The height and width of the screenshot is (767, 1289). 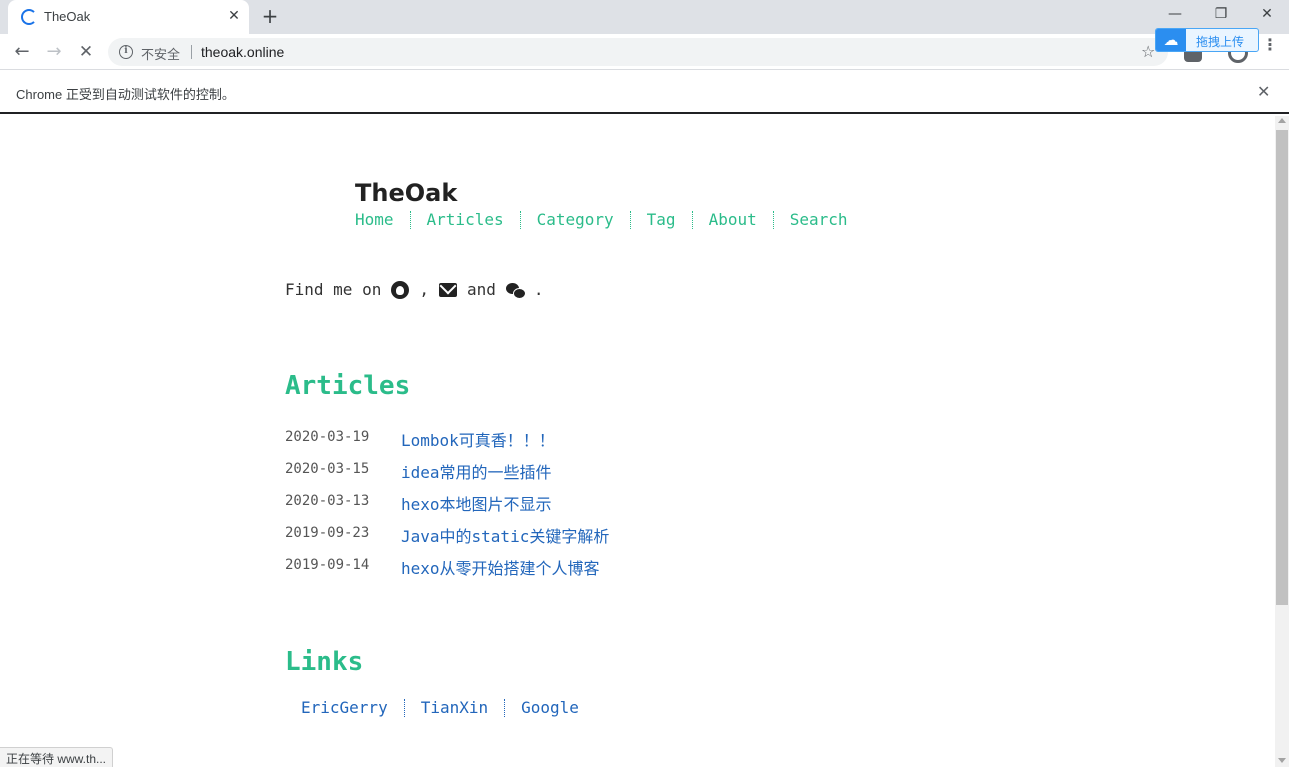 What do you see at coordinates (574, 220) in the screenshot?
I see `nav-category: Category` at bounding box center [574, 220].